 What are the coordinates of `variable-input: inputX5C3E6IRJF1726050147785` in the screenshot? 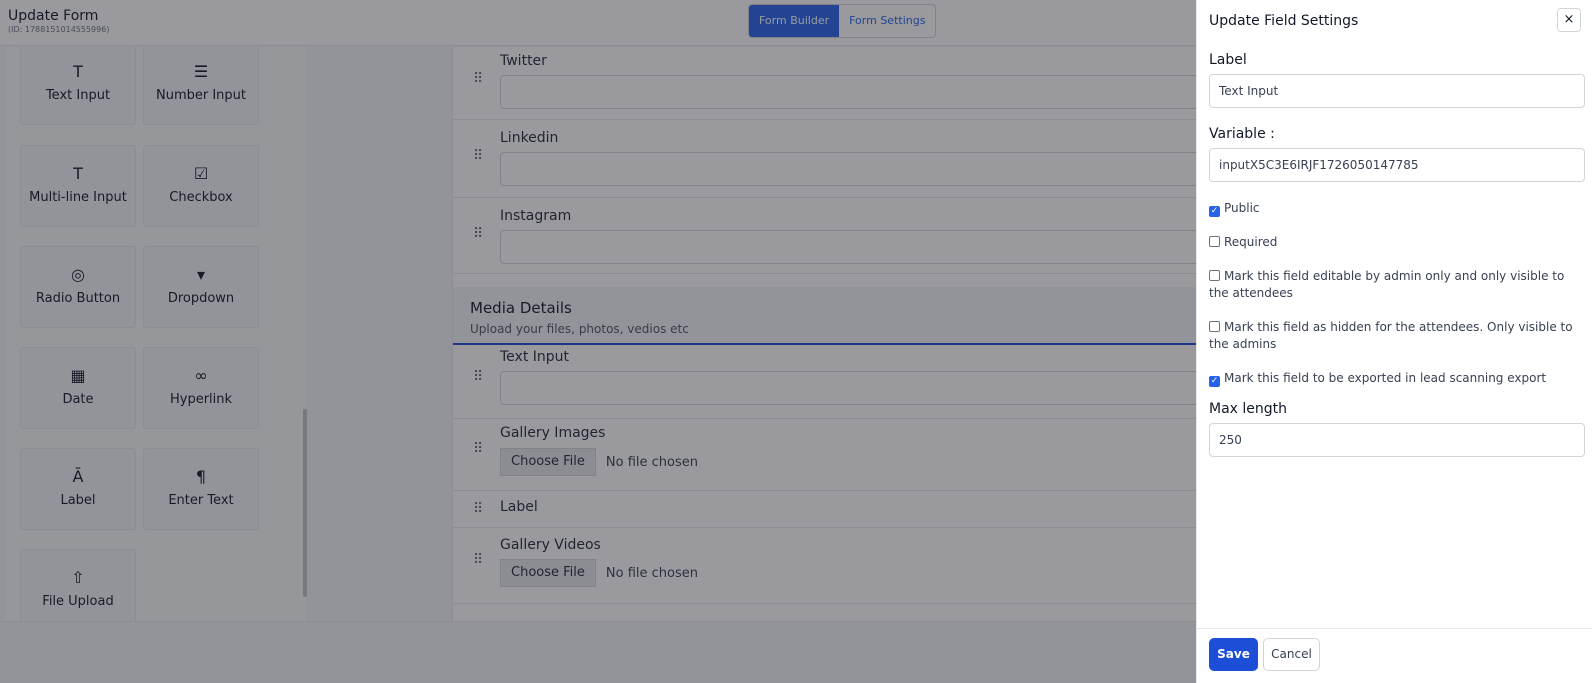 It's located at (1397, 165).